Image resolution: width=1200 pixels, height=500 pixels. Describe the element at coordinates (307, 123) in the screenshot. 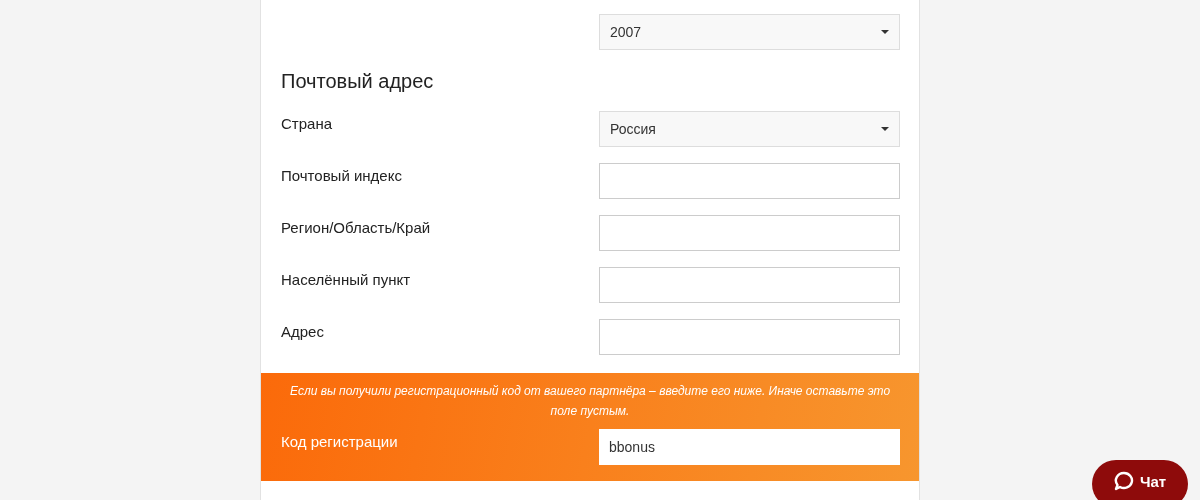

I see `field-label: Страна` at that location.